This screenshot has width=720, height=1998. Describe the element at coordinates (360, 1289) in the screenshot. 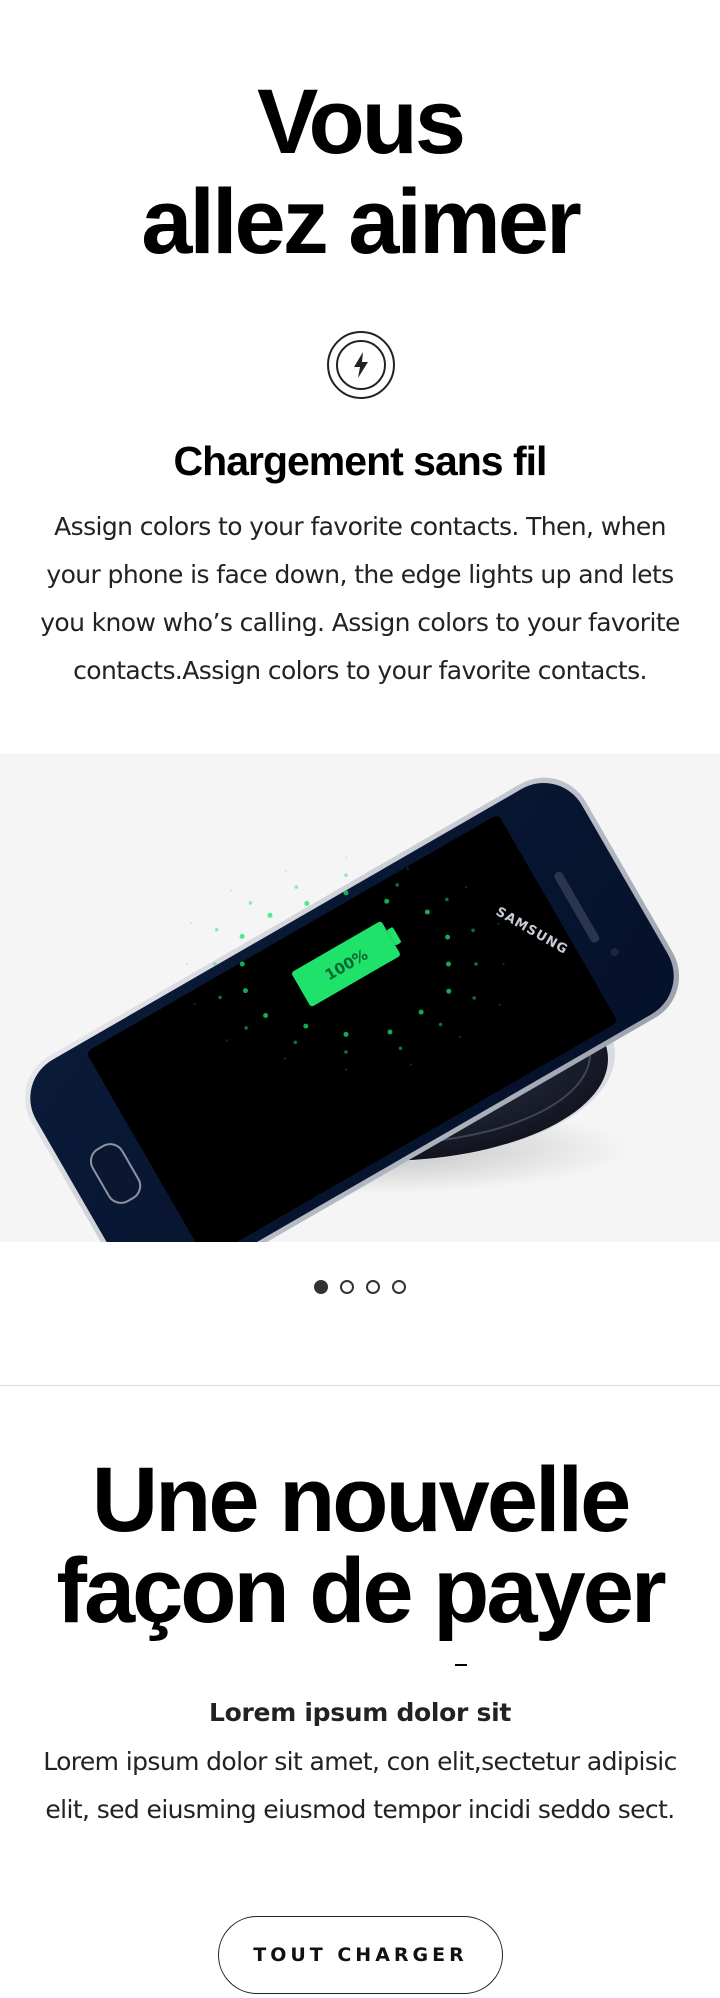

I see `carousel-pagination` at that location.